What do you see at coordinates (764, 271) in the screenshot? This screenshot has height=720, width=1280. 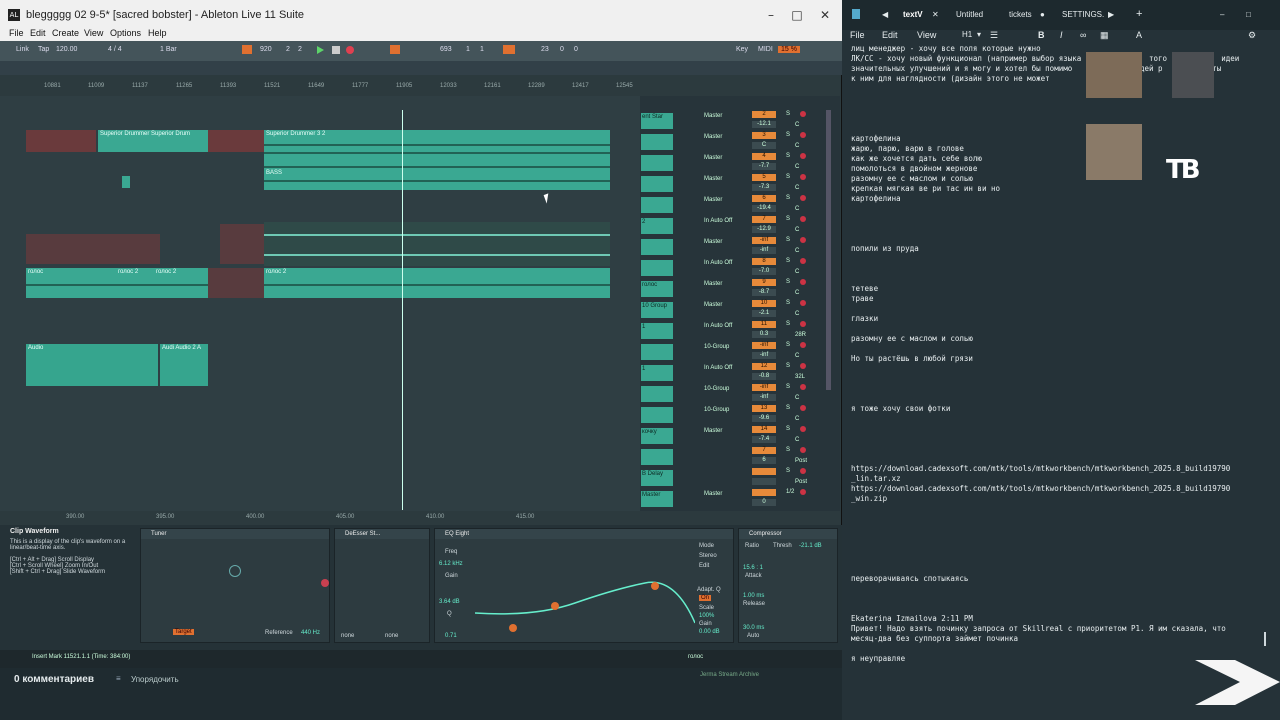 I see `track-pan: -7.0` at bounding box center [764, 271].